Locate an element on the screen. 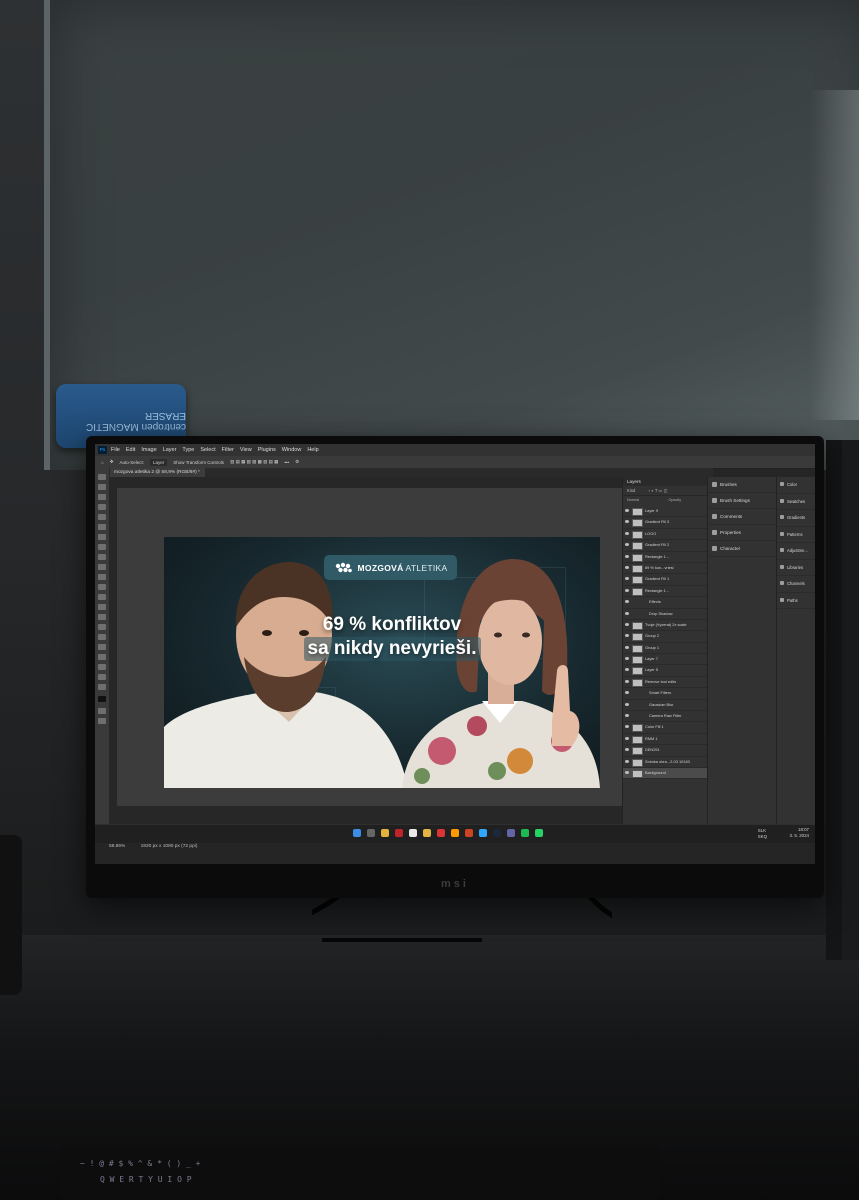 Image resolution: width=859 pixels, height=1200 pixels. panel-gradients: Gradients is located at coordinates (796, 518).